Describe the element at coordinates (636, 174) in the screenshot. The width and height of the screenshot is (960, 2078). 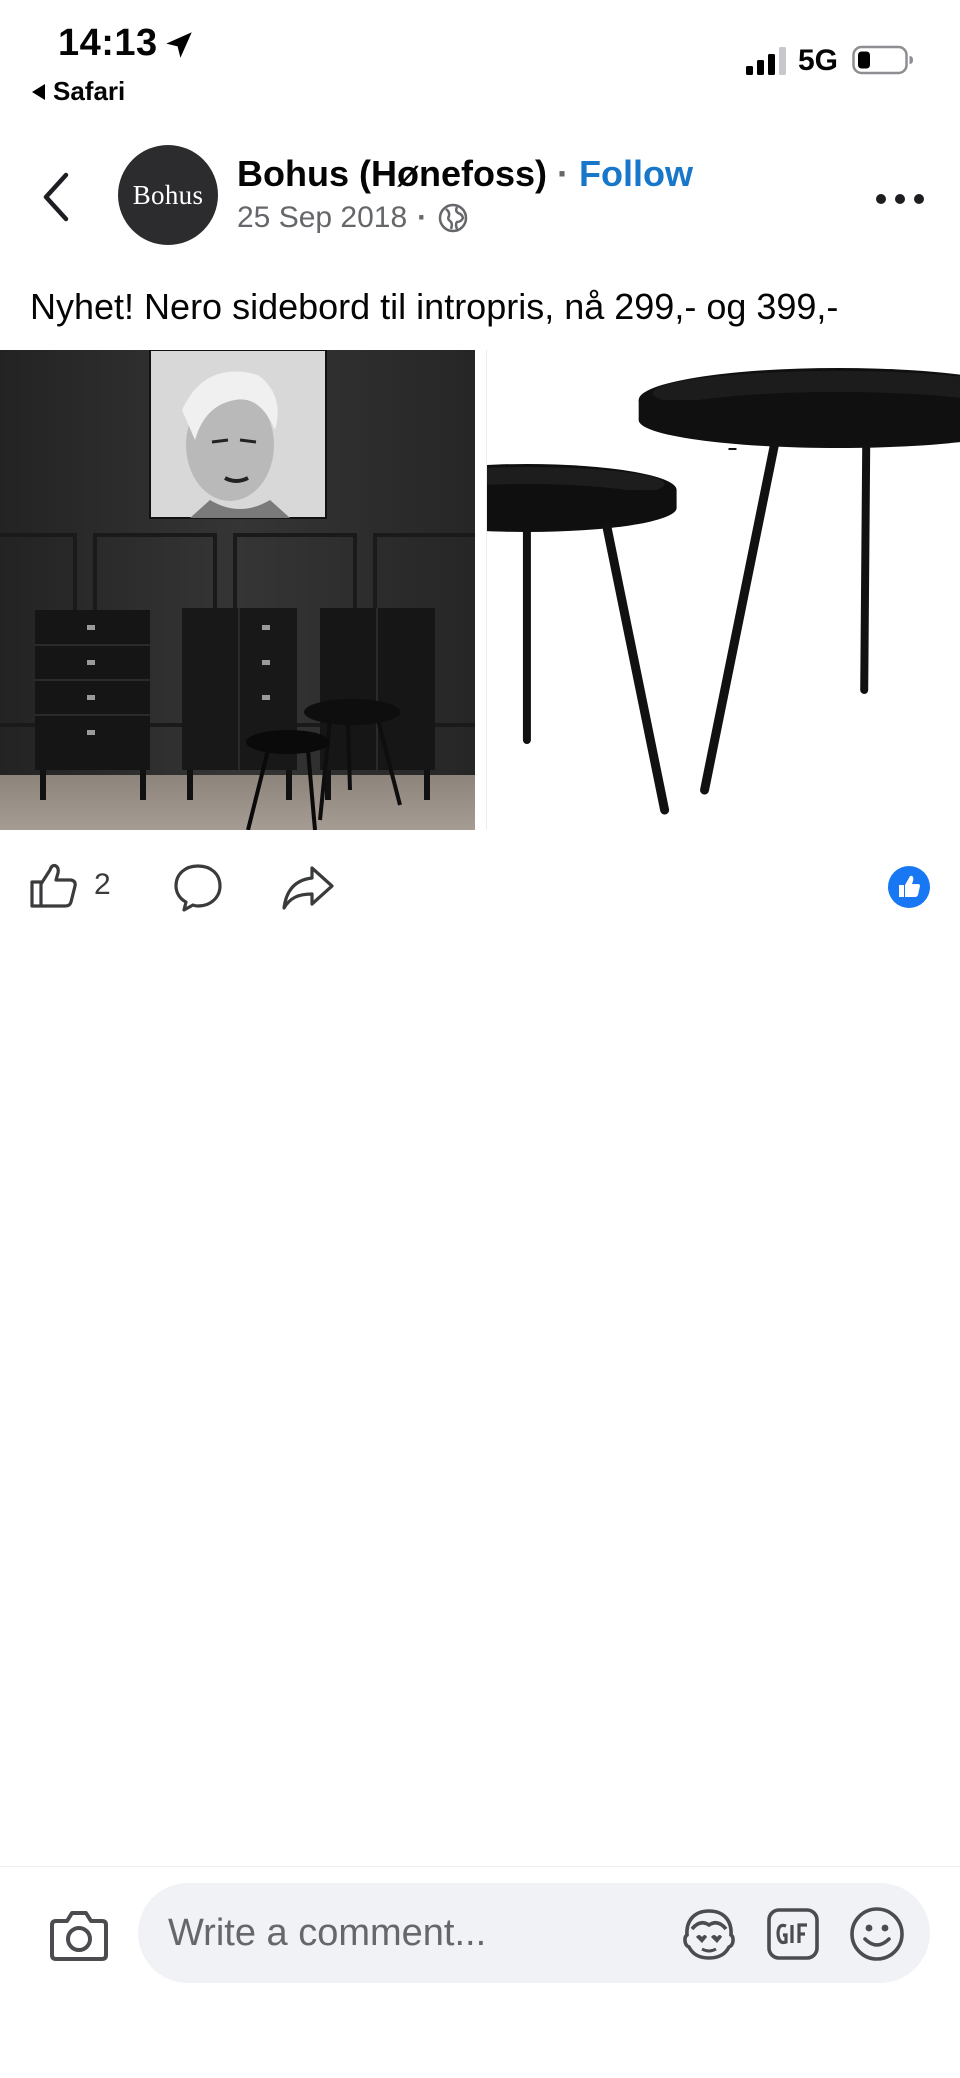
I see `follow-button: Follow` at that location.